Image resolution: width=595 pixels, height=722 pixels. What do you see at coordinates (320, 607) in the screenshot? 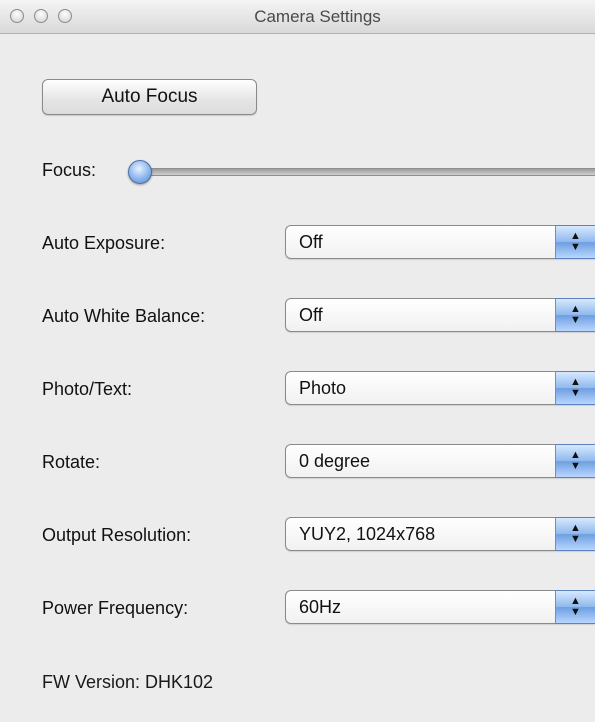
I see `power-frequency-value: 60Hz` at bounding box center [320, 607].